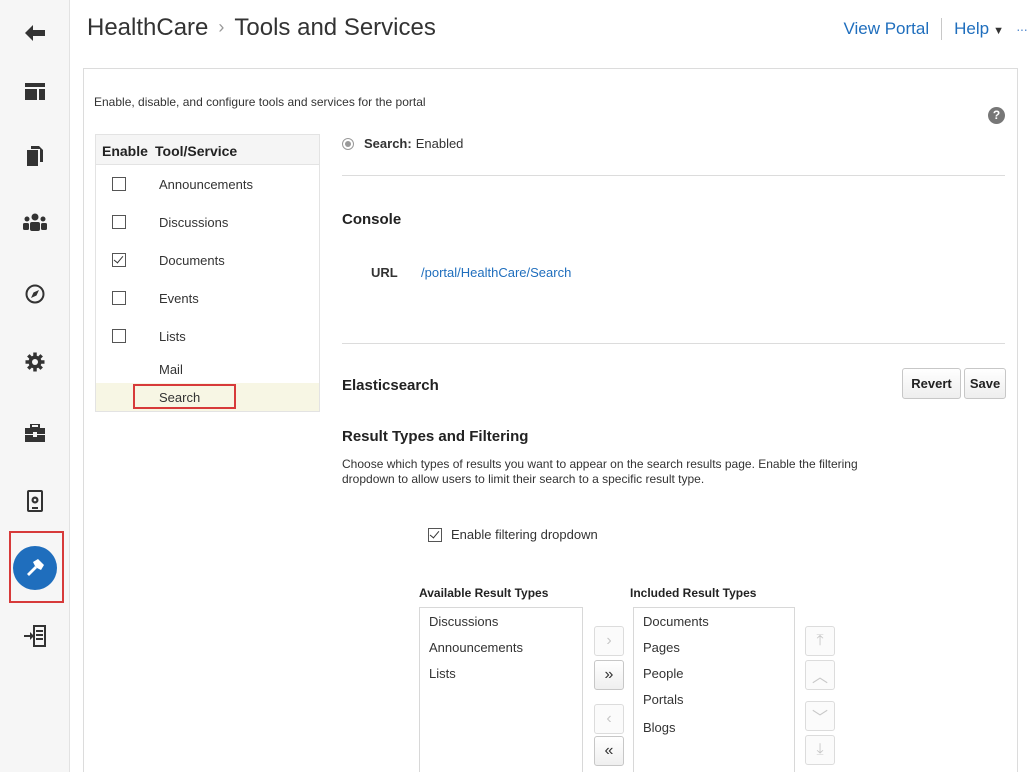 The image size is (1027, 772). Describe the element at coordinates (714, 689) in the screenshot. I see `included-result-types-list: Documents Pages People Portals Blogs` at that location.